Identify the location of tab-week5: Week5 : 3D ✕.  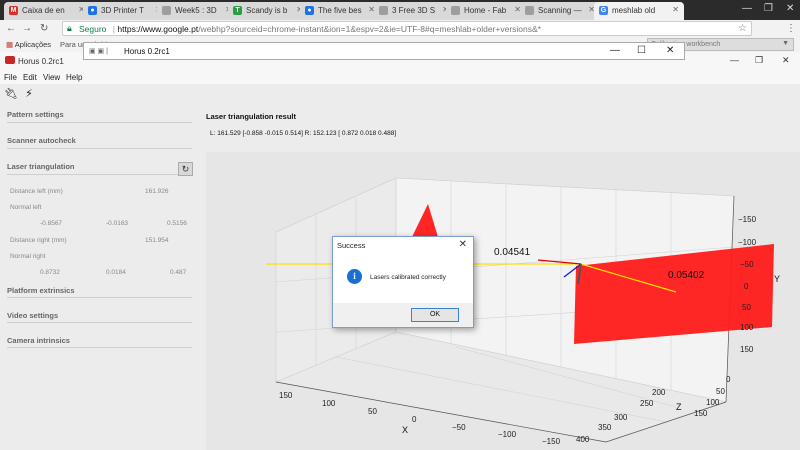
(197, 11).